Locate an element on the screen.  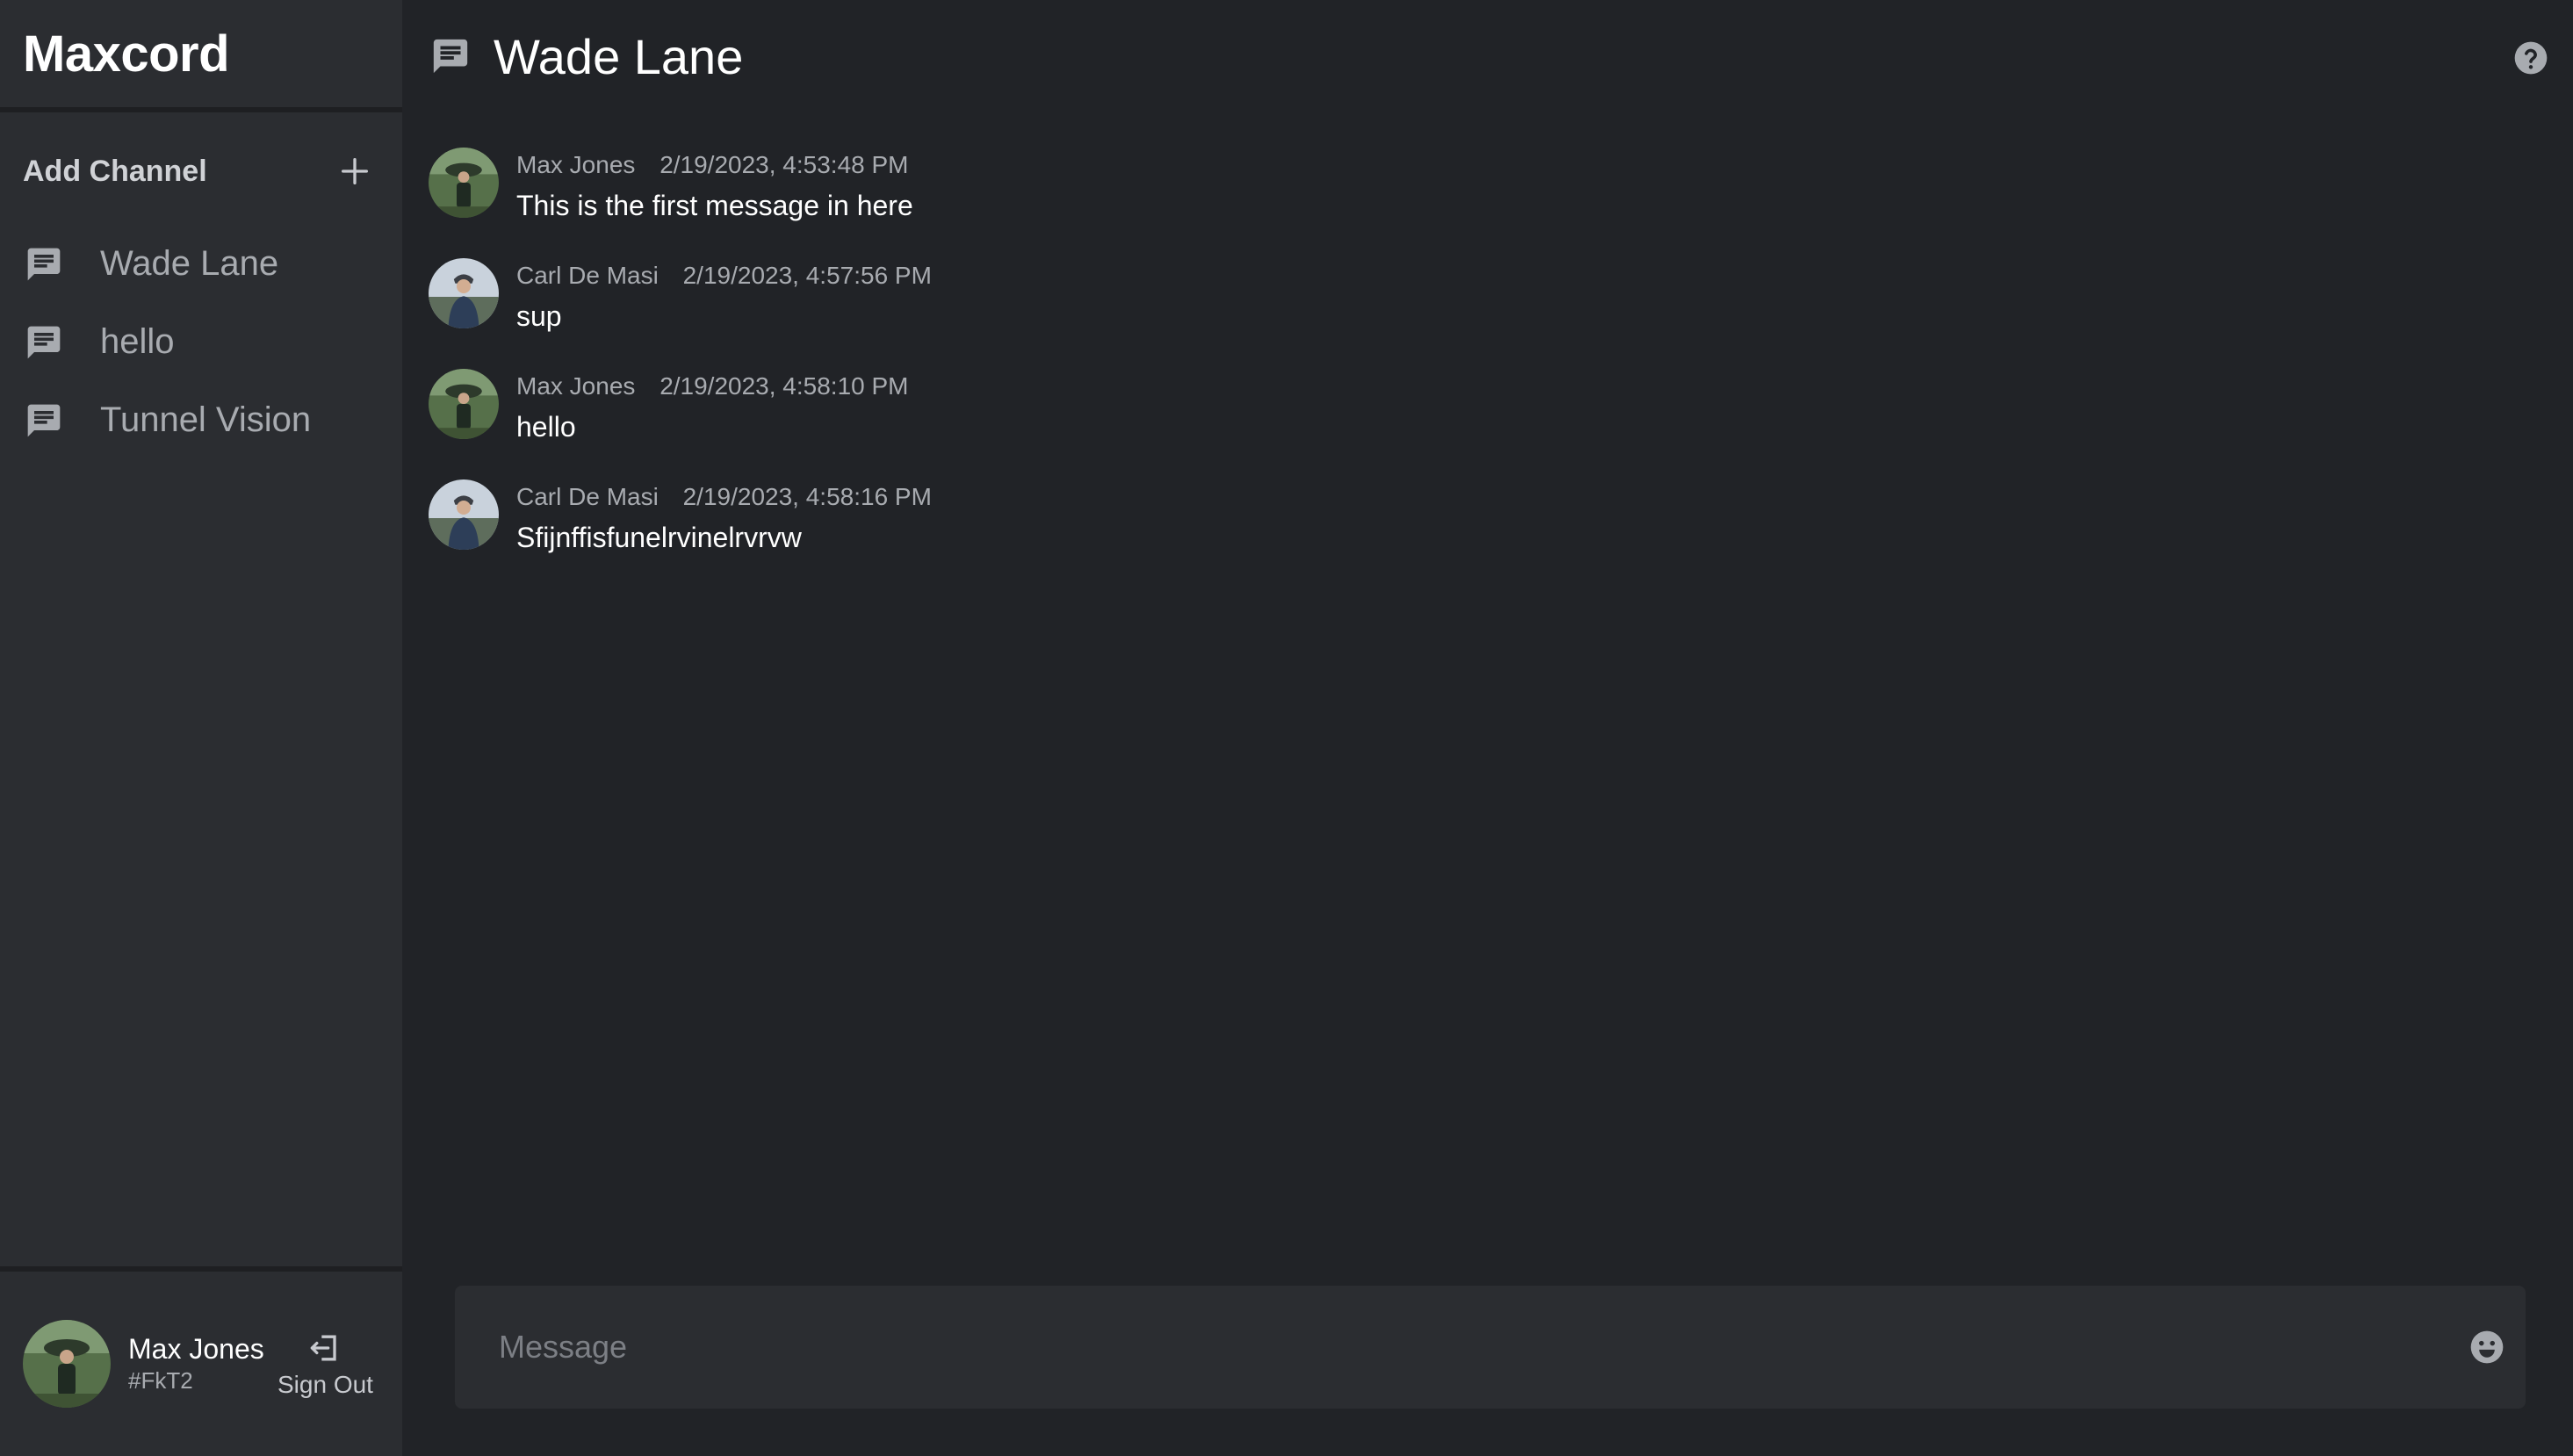
user-tag: #FkT2 is located at coordinates (160, 1380).